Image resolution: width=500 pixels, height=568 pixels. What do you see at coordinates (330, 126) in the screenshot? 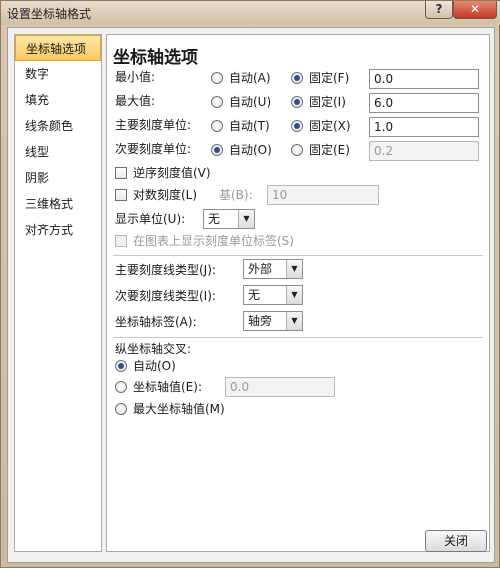
I see `major-unit-fixed-label: 固定(X)` at bounding box center [330, 126].